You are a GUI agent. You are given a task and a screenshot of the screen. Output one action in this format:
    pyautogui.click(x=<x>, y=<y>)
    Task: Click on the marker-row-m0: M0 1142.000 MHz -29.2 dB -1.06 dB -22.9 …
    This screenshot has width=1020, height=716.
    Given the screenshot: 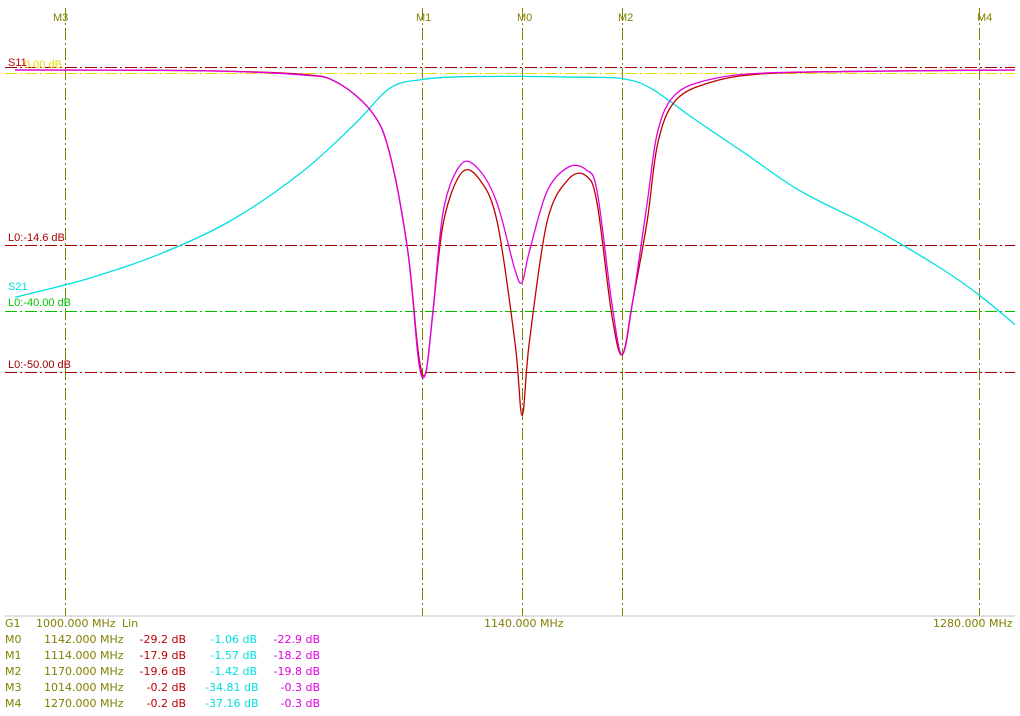 What is the action you would take?
    pyautogui.click(x=510, y=641)
    